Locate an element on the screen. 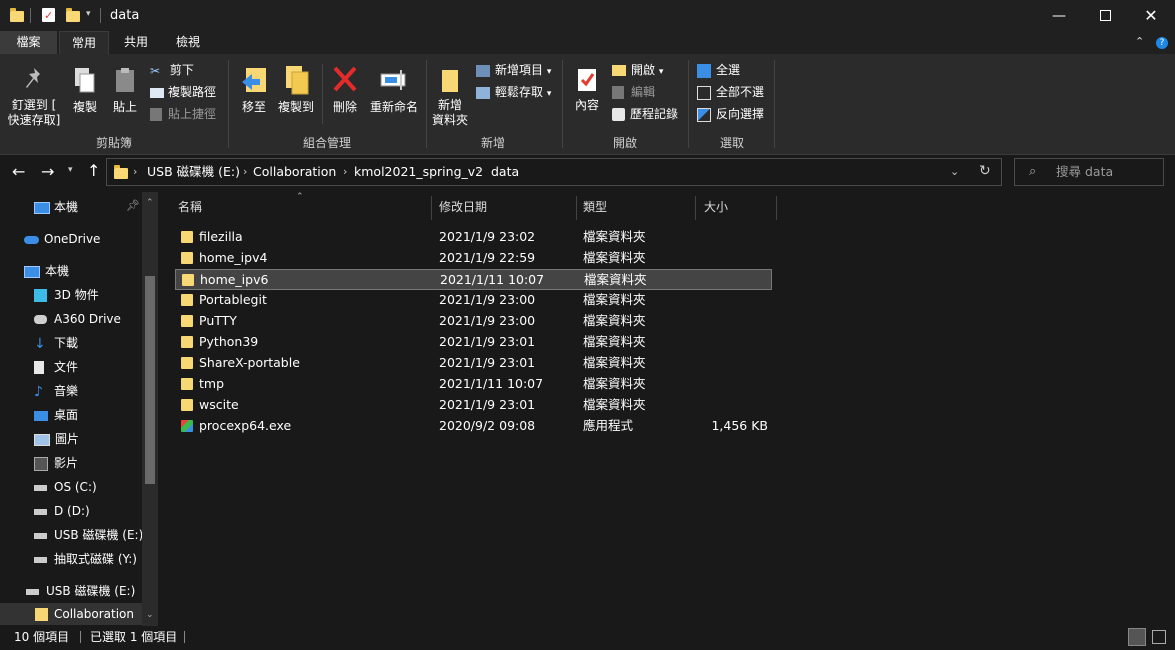 Image resolution: width=1175 pixels, height=650 pixels. column-header-size: 大小 is located at coordinates (716, 208).